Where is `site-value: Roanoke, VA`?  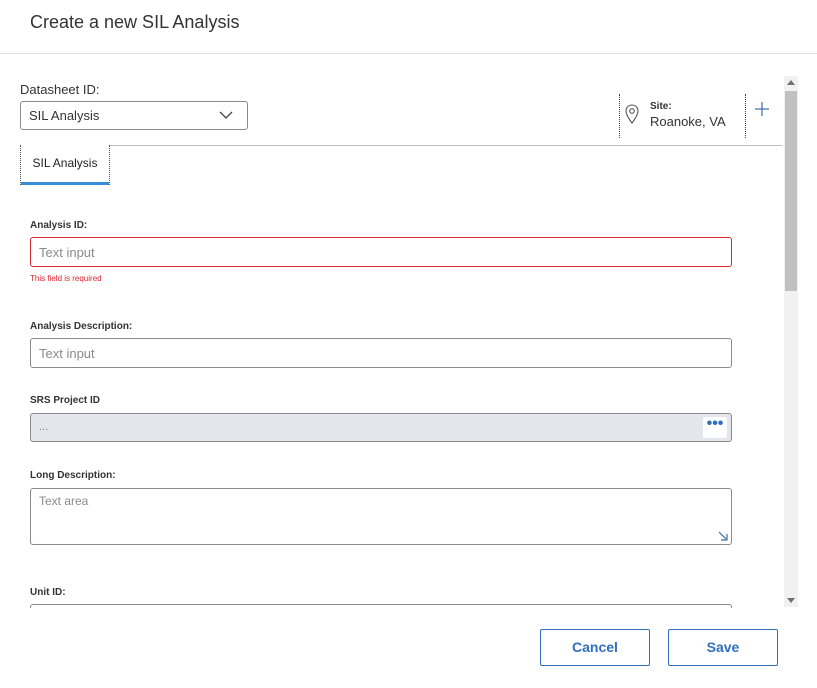
site-value: Roanoke, VA is located at coordinates (688, 121).